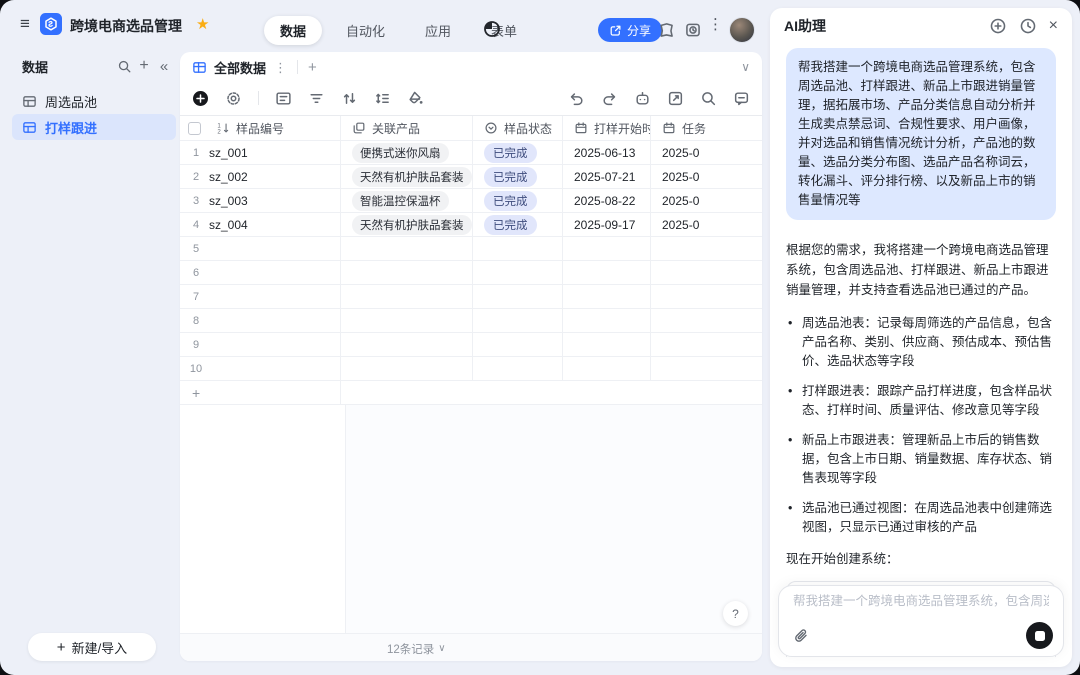 This screenshot has width=1080, height=675. I want to click on sync-progress-icon, so click(492, 31).